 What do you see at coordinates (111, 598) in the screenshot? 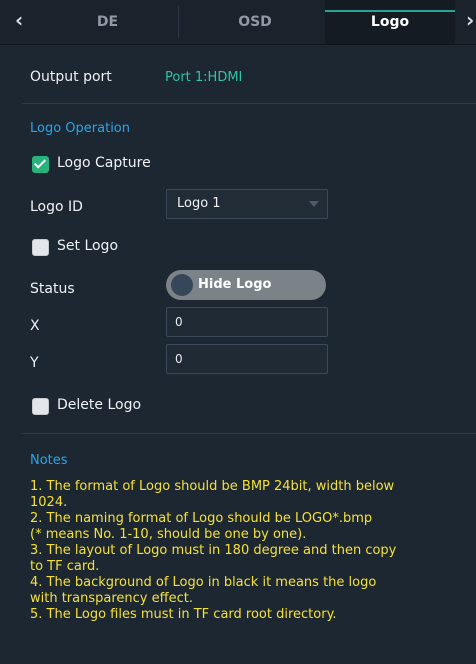
I see `note-line: with transparency effect.` at bounding box center [111, 598].